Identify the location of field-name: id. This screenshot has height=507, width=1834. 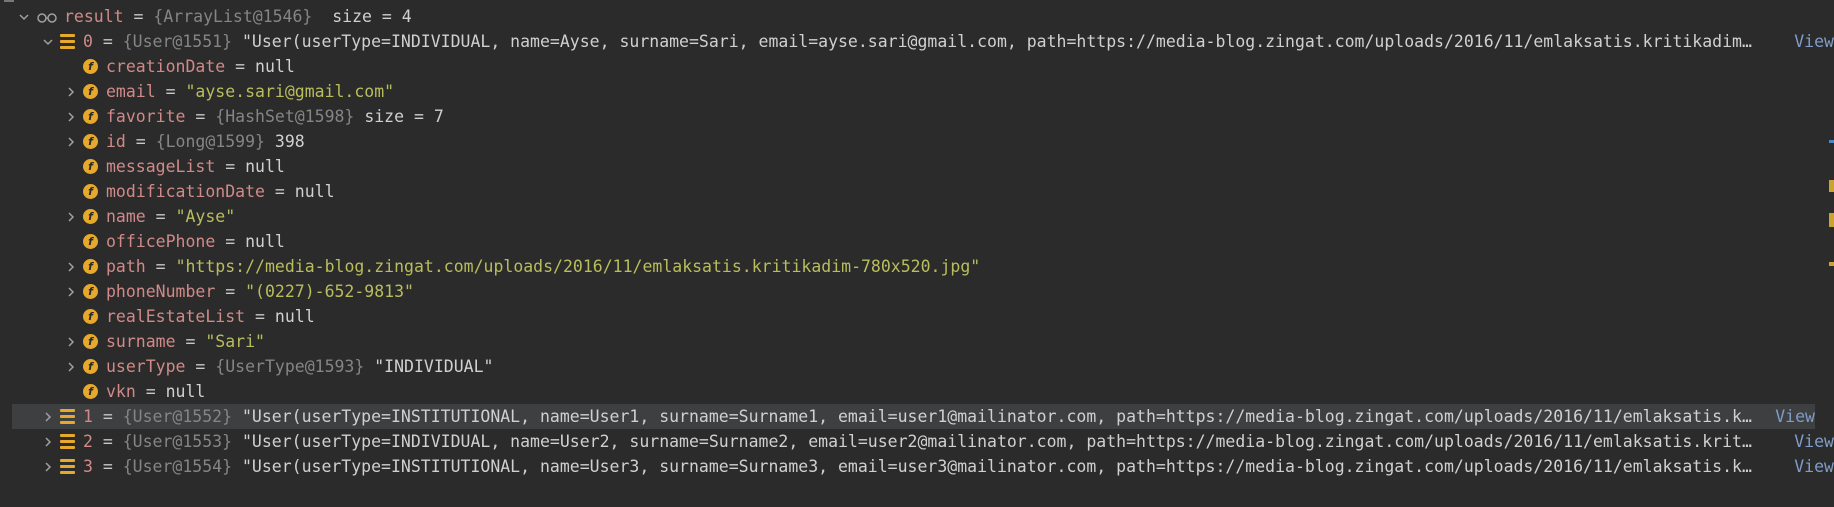
(116, 141).